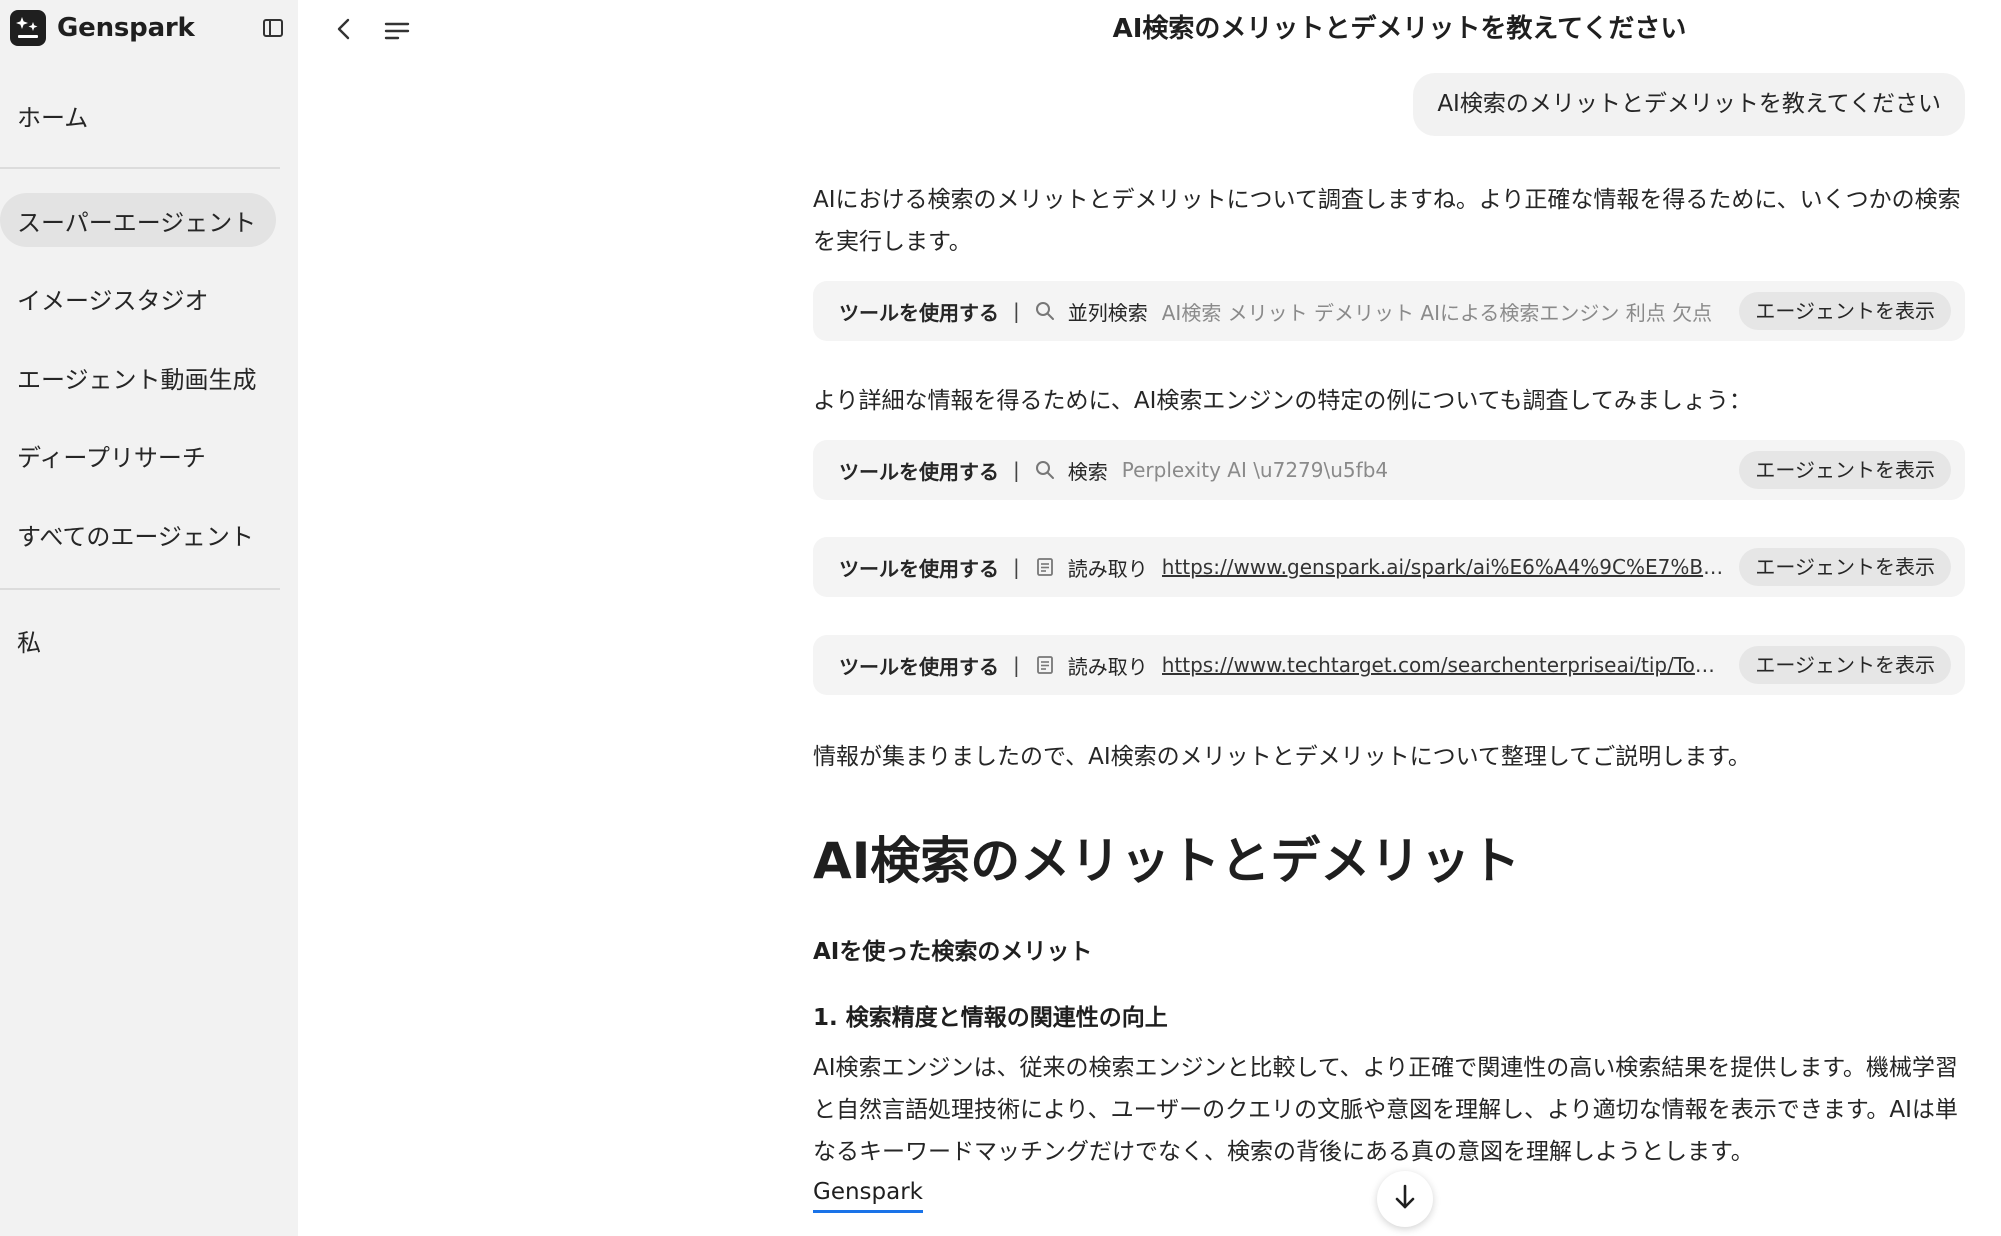  I want to click on sidebar-item-label: 私, so click(29, 642).